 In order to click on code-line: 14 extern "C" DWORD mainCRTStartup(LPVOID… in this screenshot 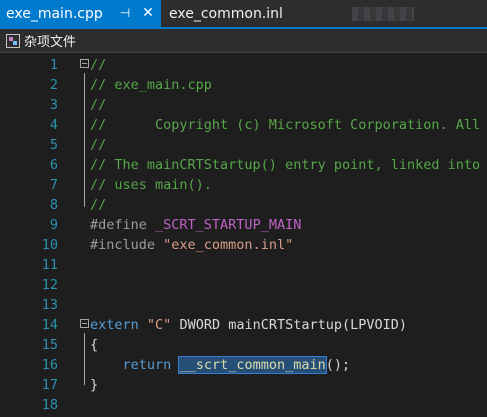, I will do `click(243, 325)`.